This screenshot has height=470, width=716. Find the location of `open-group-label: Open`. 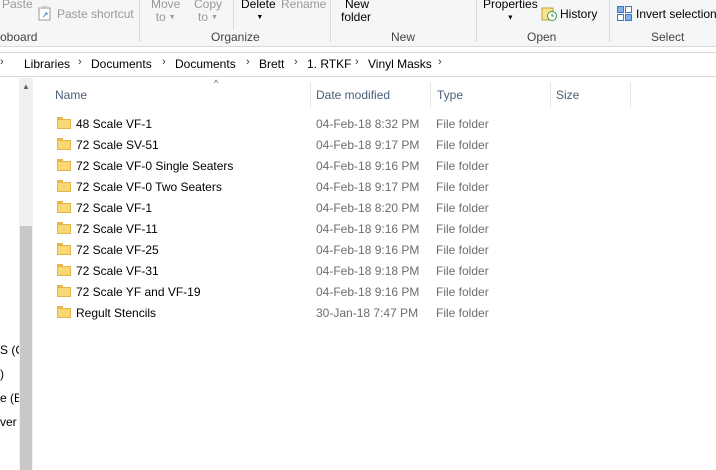

open-group-label: Open is located at coordinates (542, 37).